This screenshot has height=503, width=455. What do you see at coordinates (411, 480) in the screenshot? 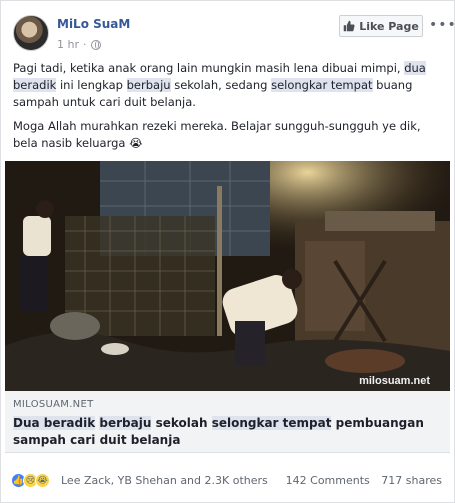
I see `shares-count: 717 shares` at bounding box center [411, 480].